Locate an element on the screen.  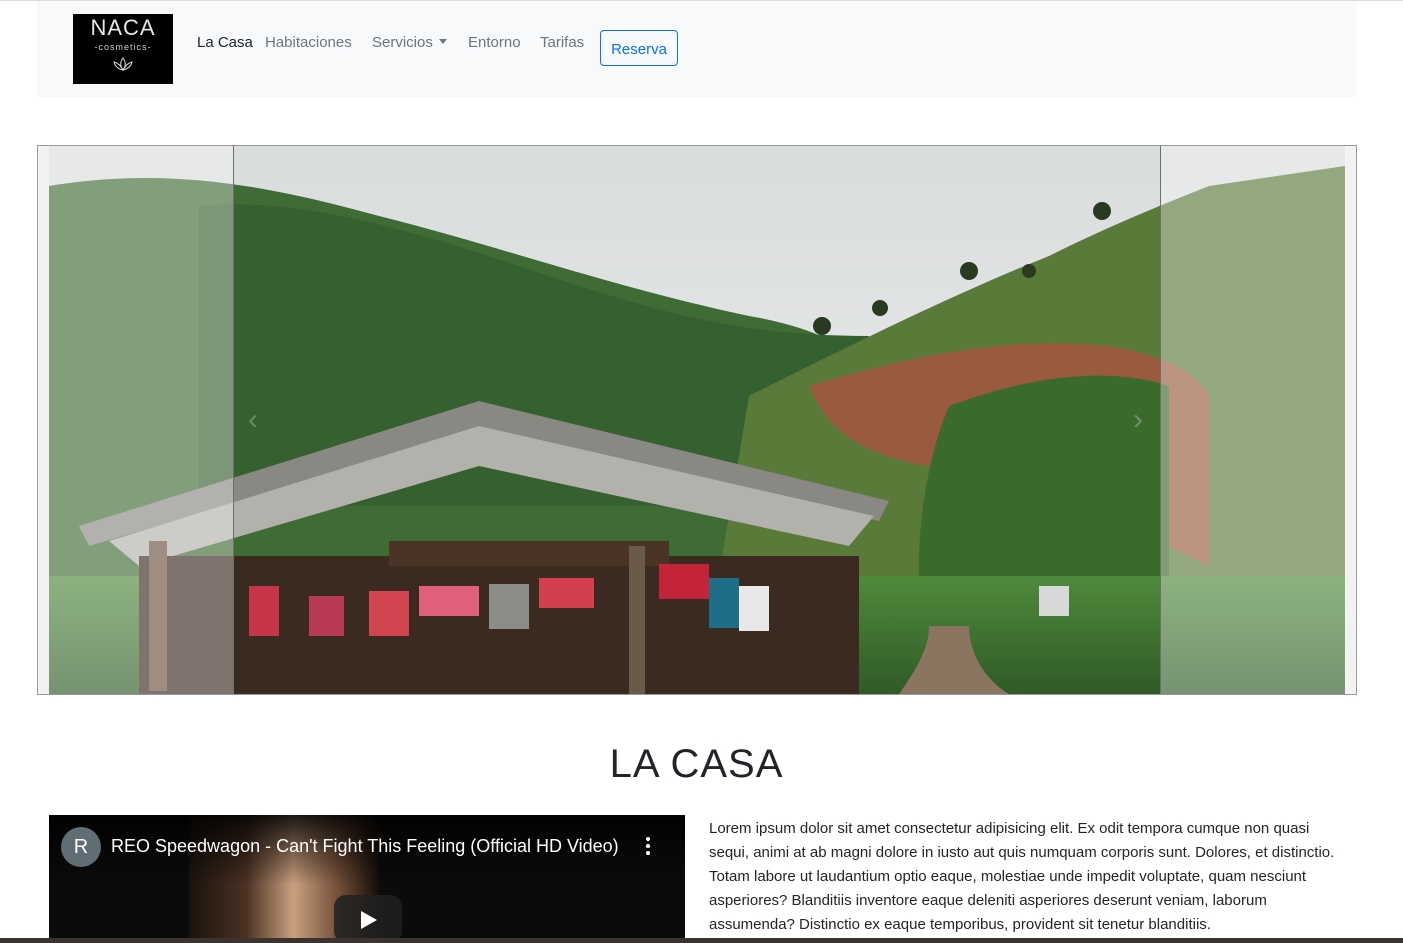
reserva-button: Reserva is located at coordinates (639, 48).